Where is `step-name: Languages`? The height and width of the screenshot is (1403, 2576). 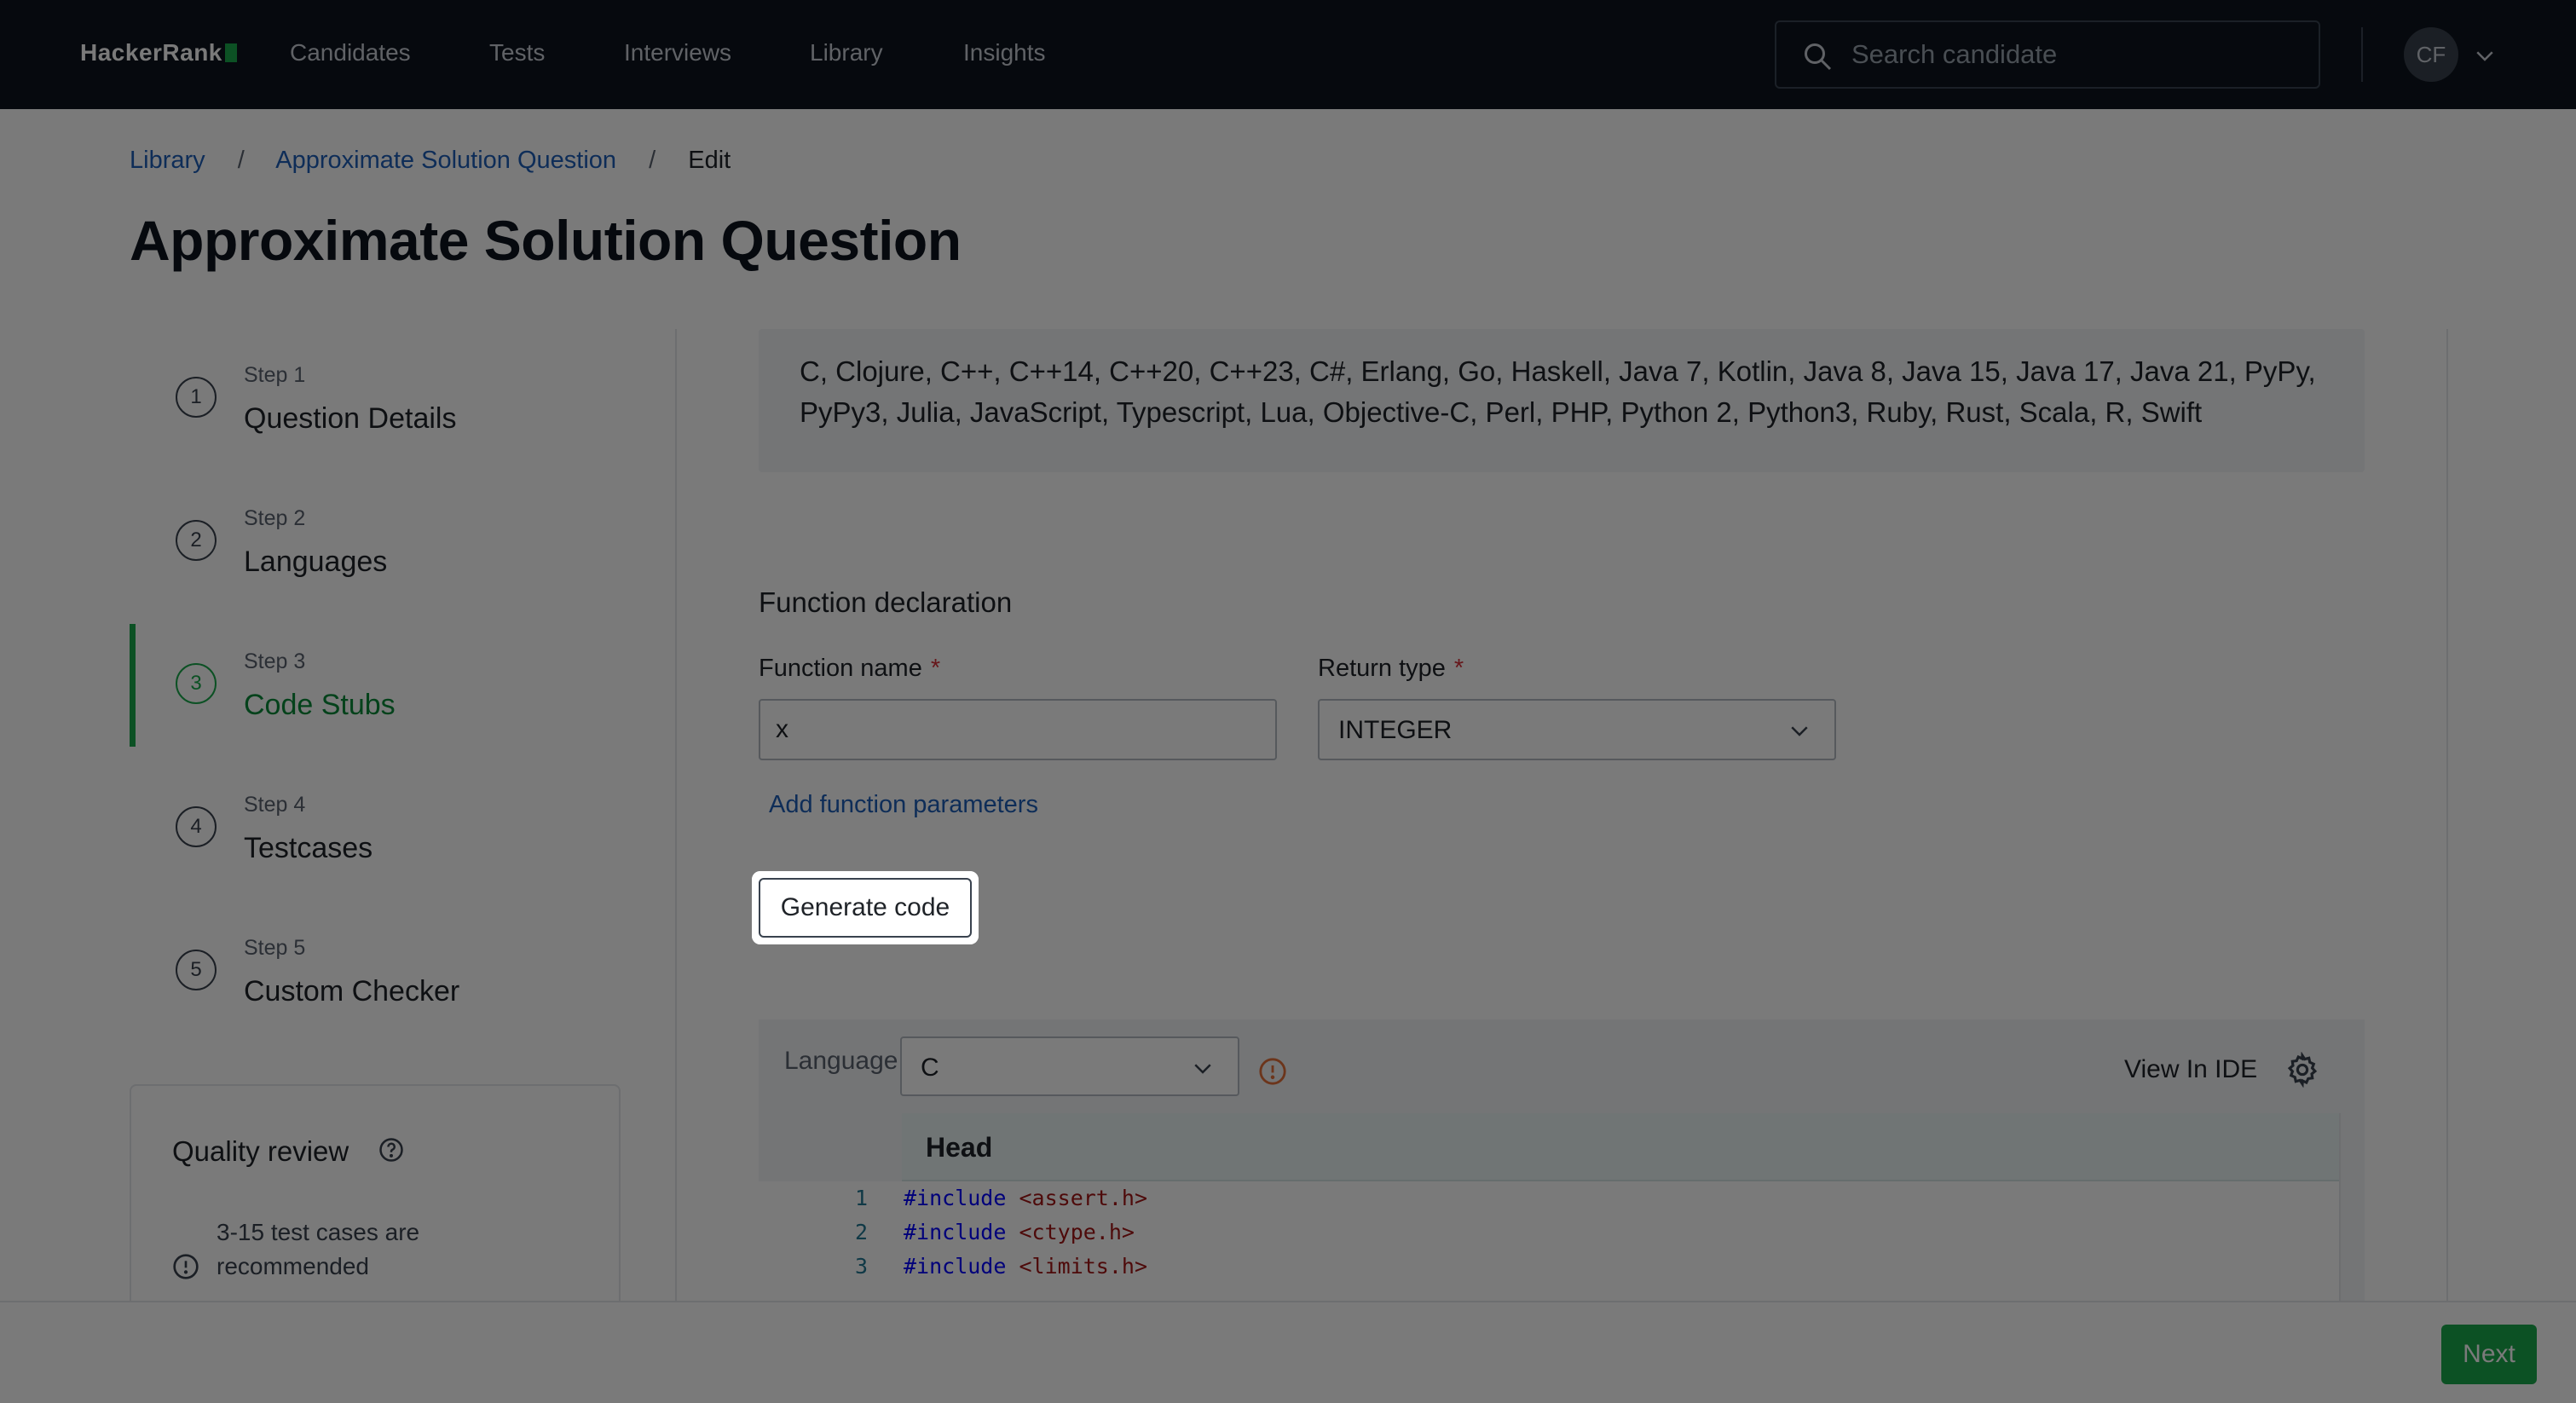 step-name: Languages is located at coordinates (316, 562).